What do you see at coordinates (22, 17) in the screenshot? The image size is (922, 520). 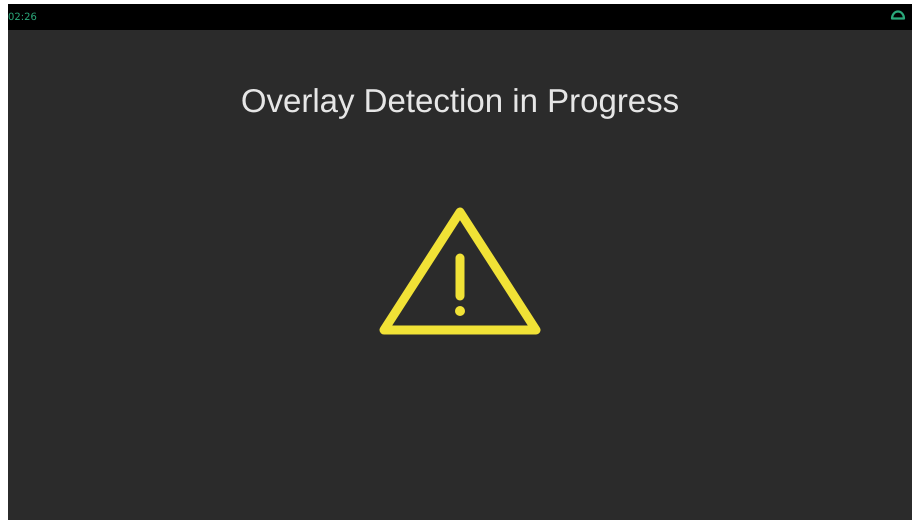 I see `clock-time: 02:26` at bounding box center [22, 17].